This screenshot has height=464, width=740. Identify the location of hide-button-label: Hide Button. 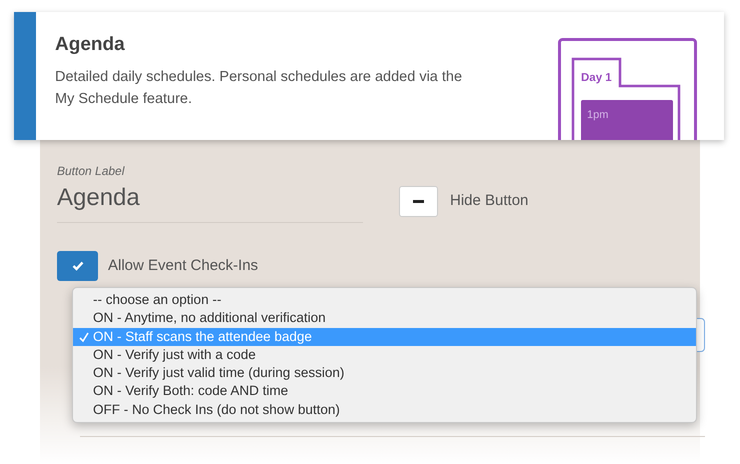
(489, 201).